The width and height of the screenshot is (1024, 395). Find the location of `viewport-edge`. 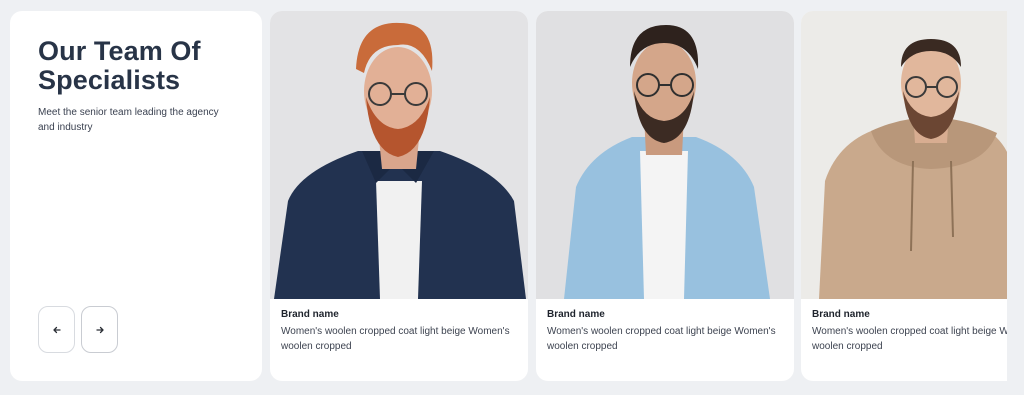

viewport-edge is located at coordinates (1015, 197).